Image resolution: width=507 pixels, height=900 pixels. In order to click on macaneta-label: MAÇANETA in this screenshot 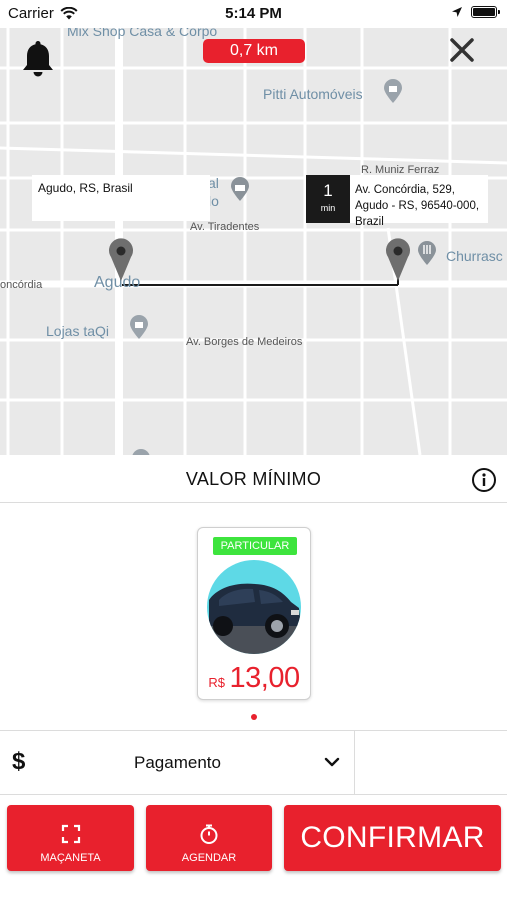, I will do `click(70, 858)`.